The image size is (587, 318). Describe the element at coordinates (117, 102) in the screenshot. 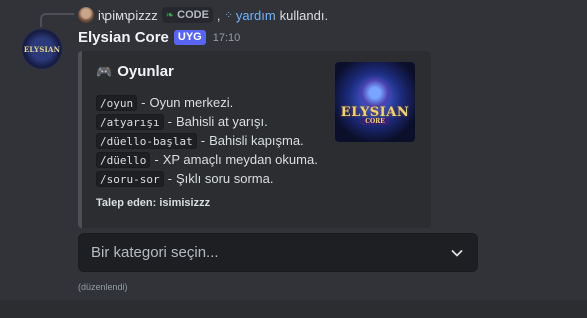

I see `command-code: /oyun` at that location.